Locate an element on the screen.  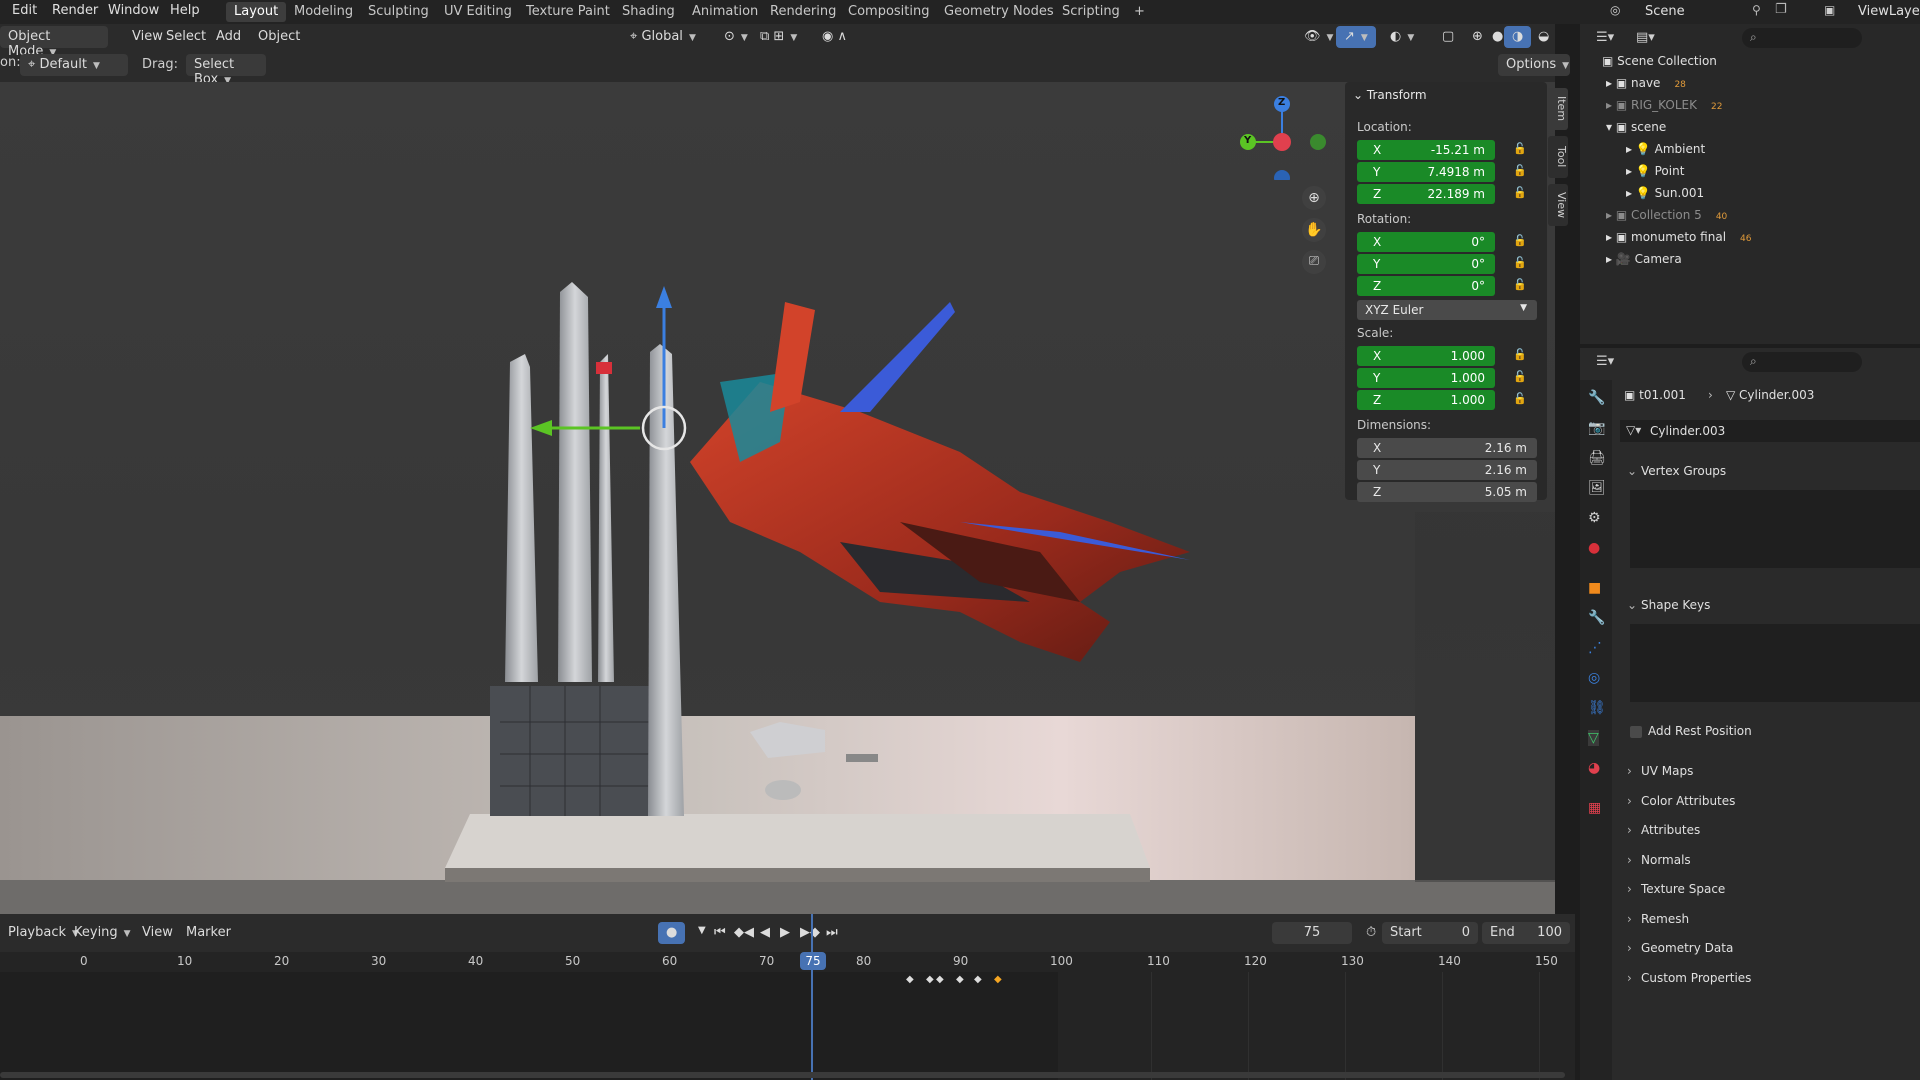
tab-modeling: Modeling is located at coordinates (323, 12).